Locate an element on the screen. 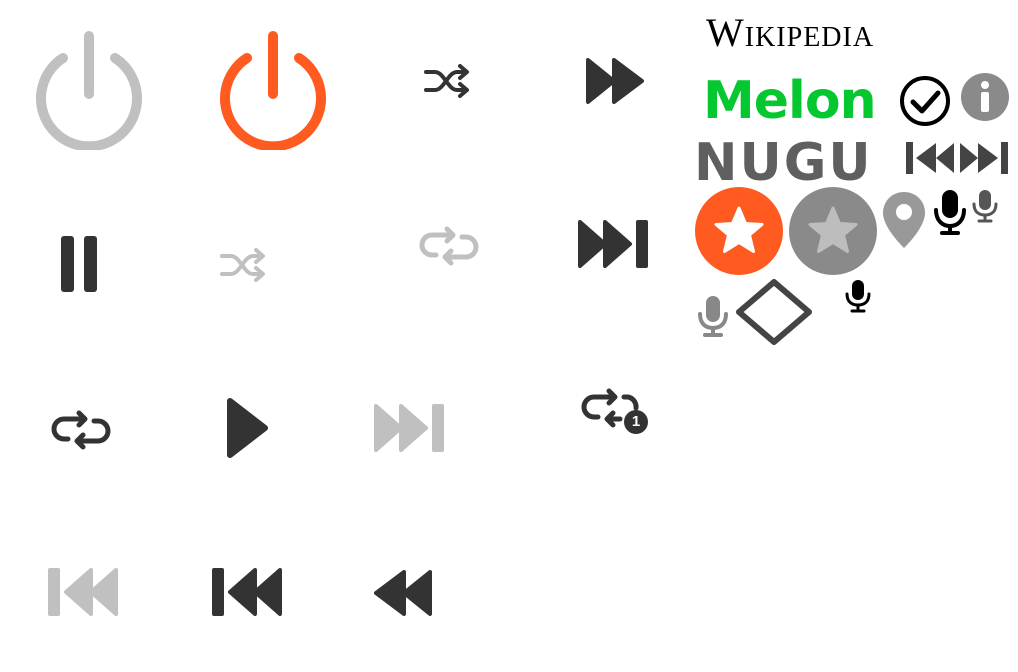 Image resolution: width=1018 pixels, height=672 pixels. skip-next-icon is located at coordinates (614, 244).